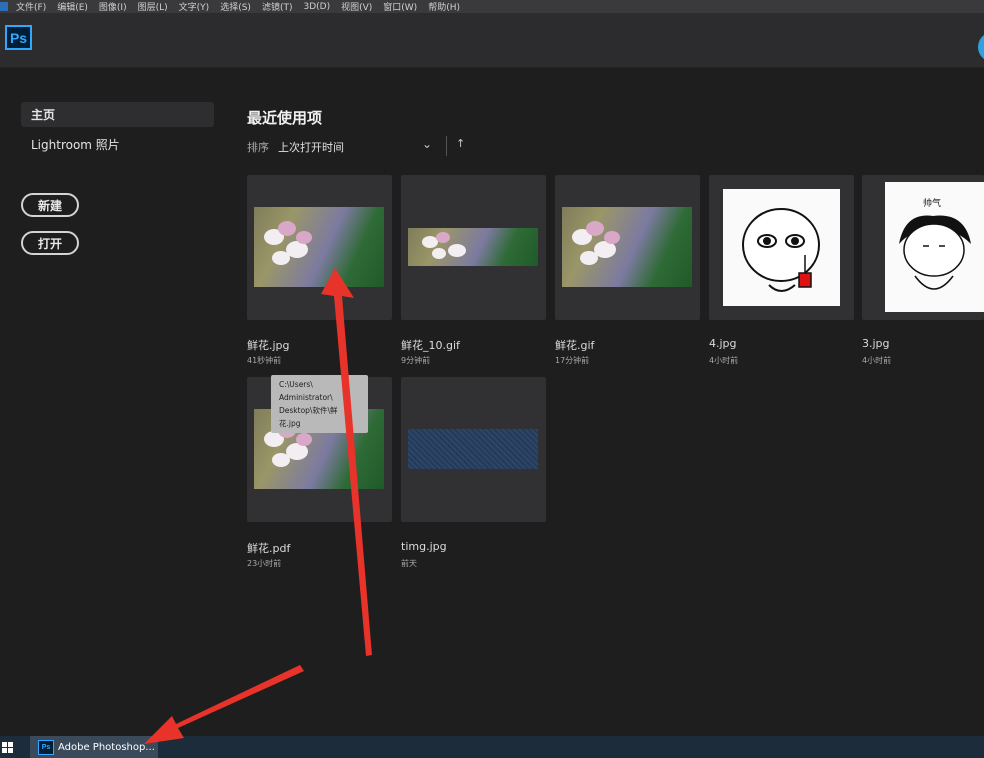 This screenshot has width=984, height=758. Describe the element at coordinates (296, 384) in the screenshot. I see `tooltip-line: C:\Users\` at that location.